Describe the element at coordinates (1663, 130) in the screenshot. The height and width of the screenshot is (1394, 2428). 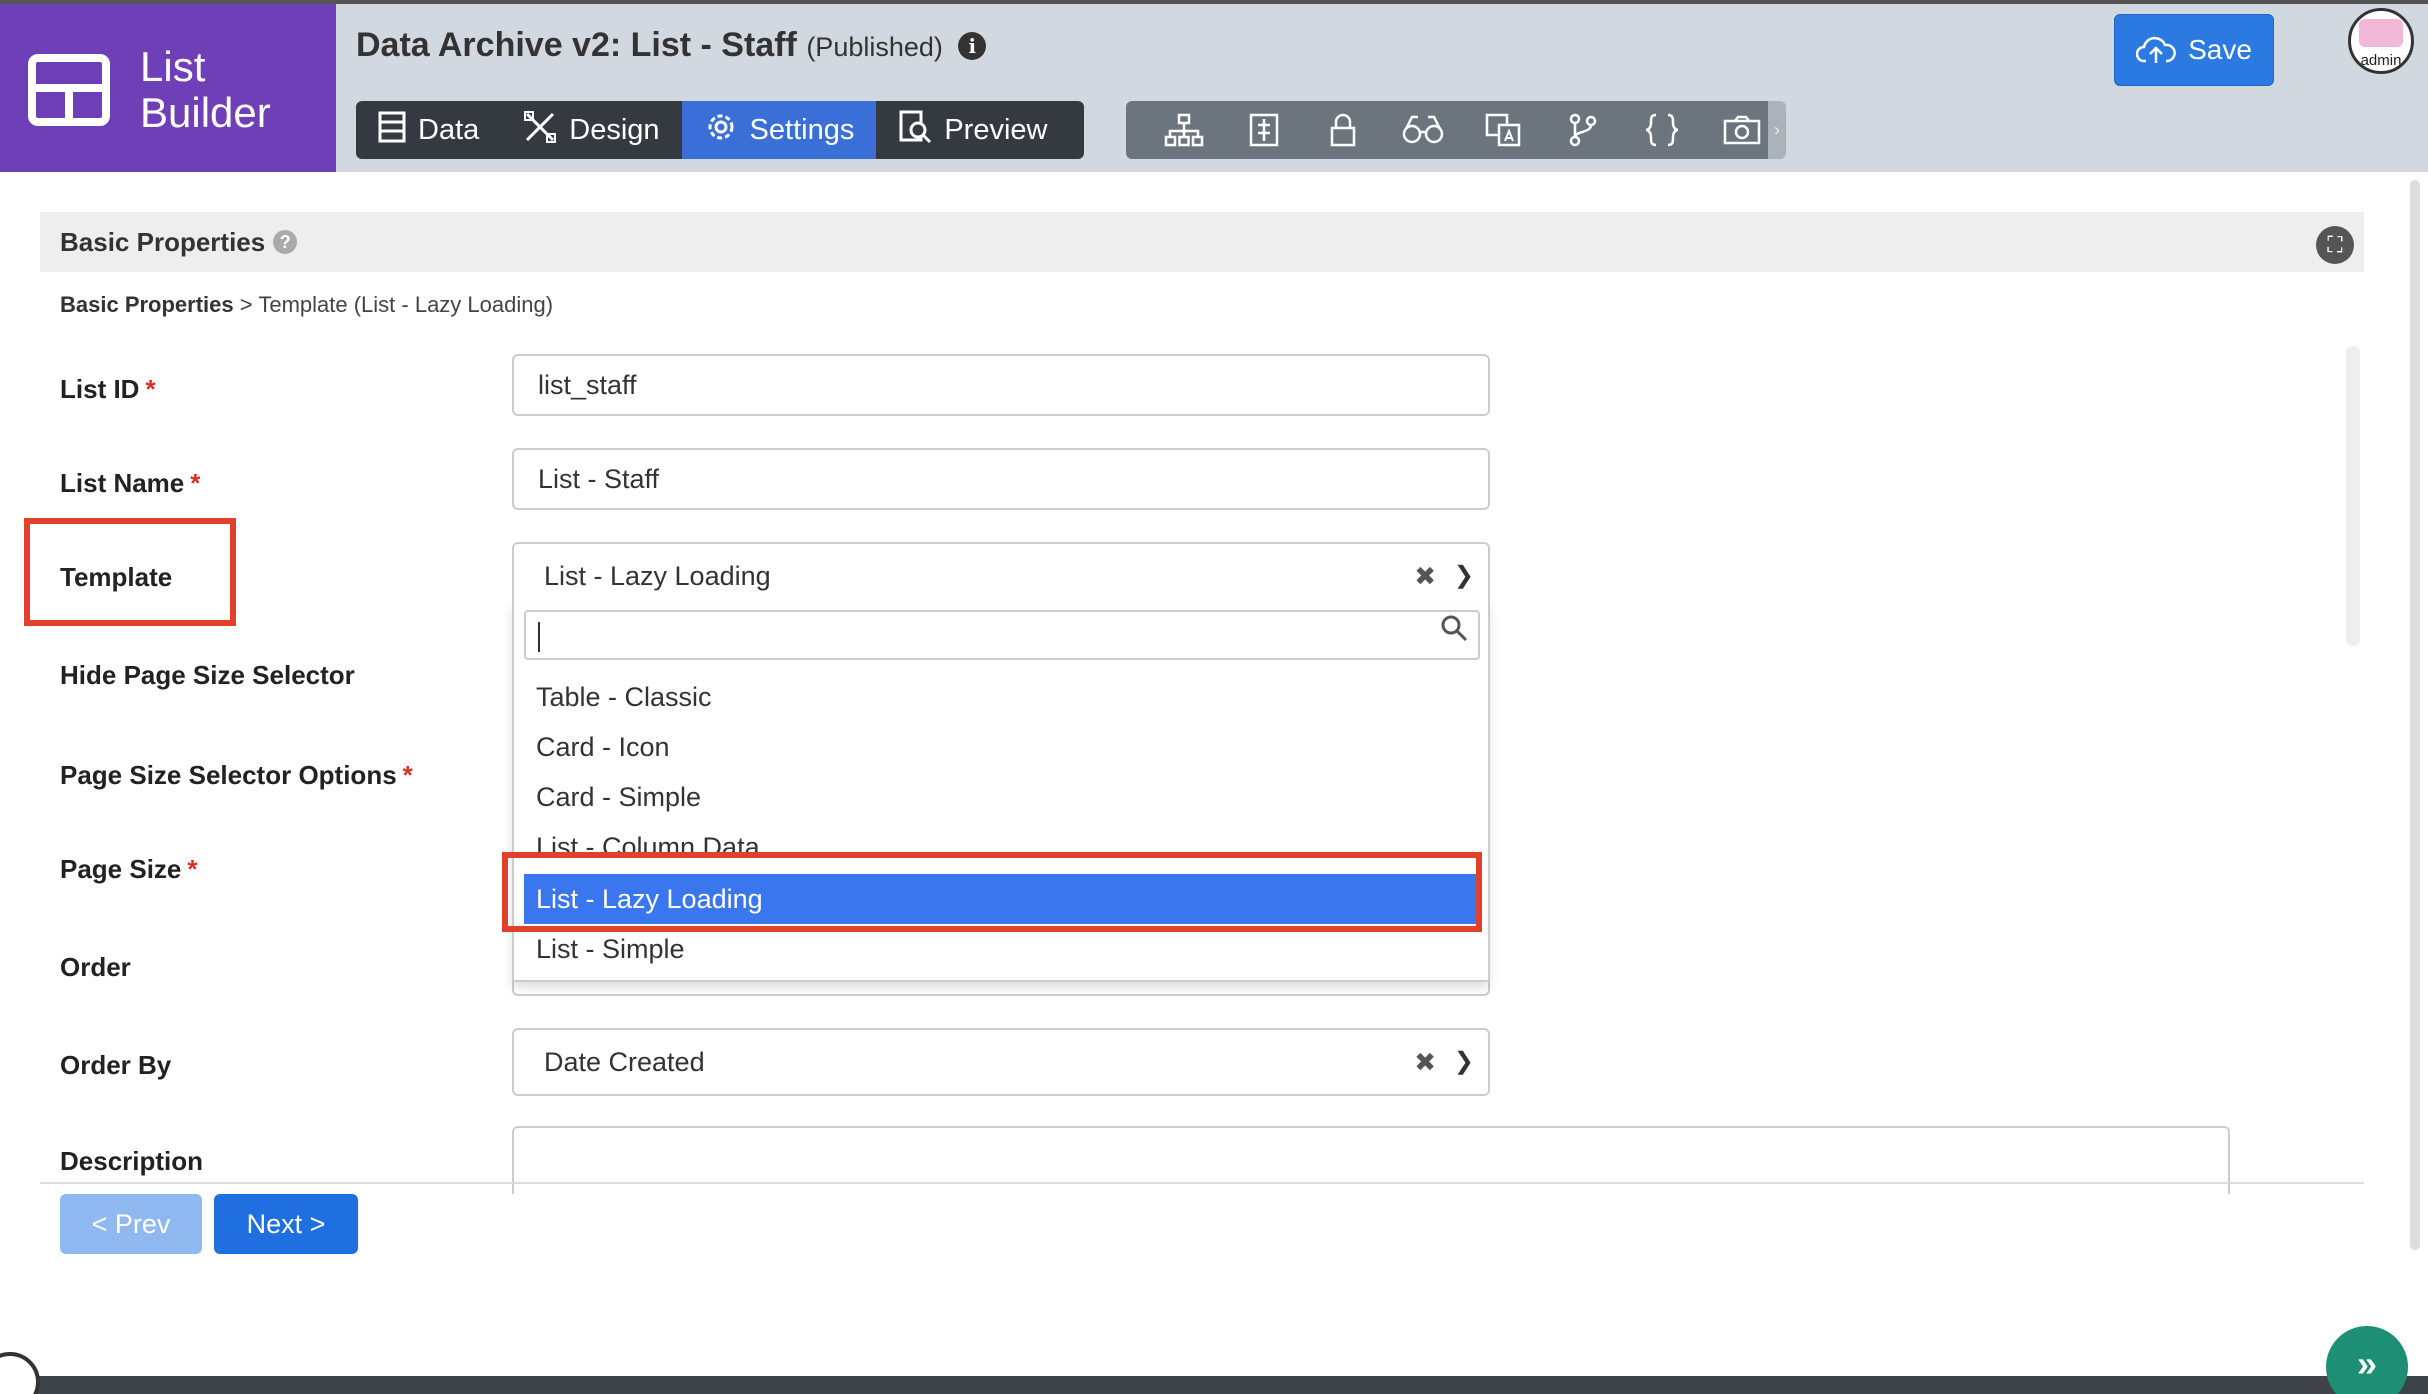
I see `json-braces-icon` at that location.